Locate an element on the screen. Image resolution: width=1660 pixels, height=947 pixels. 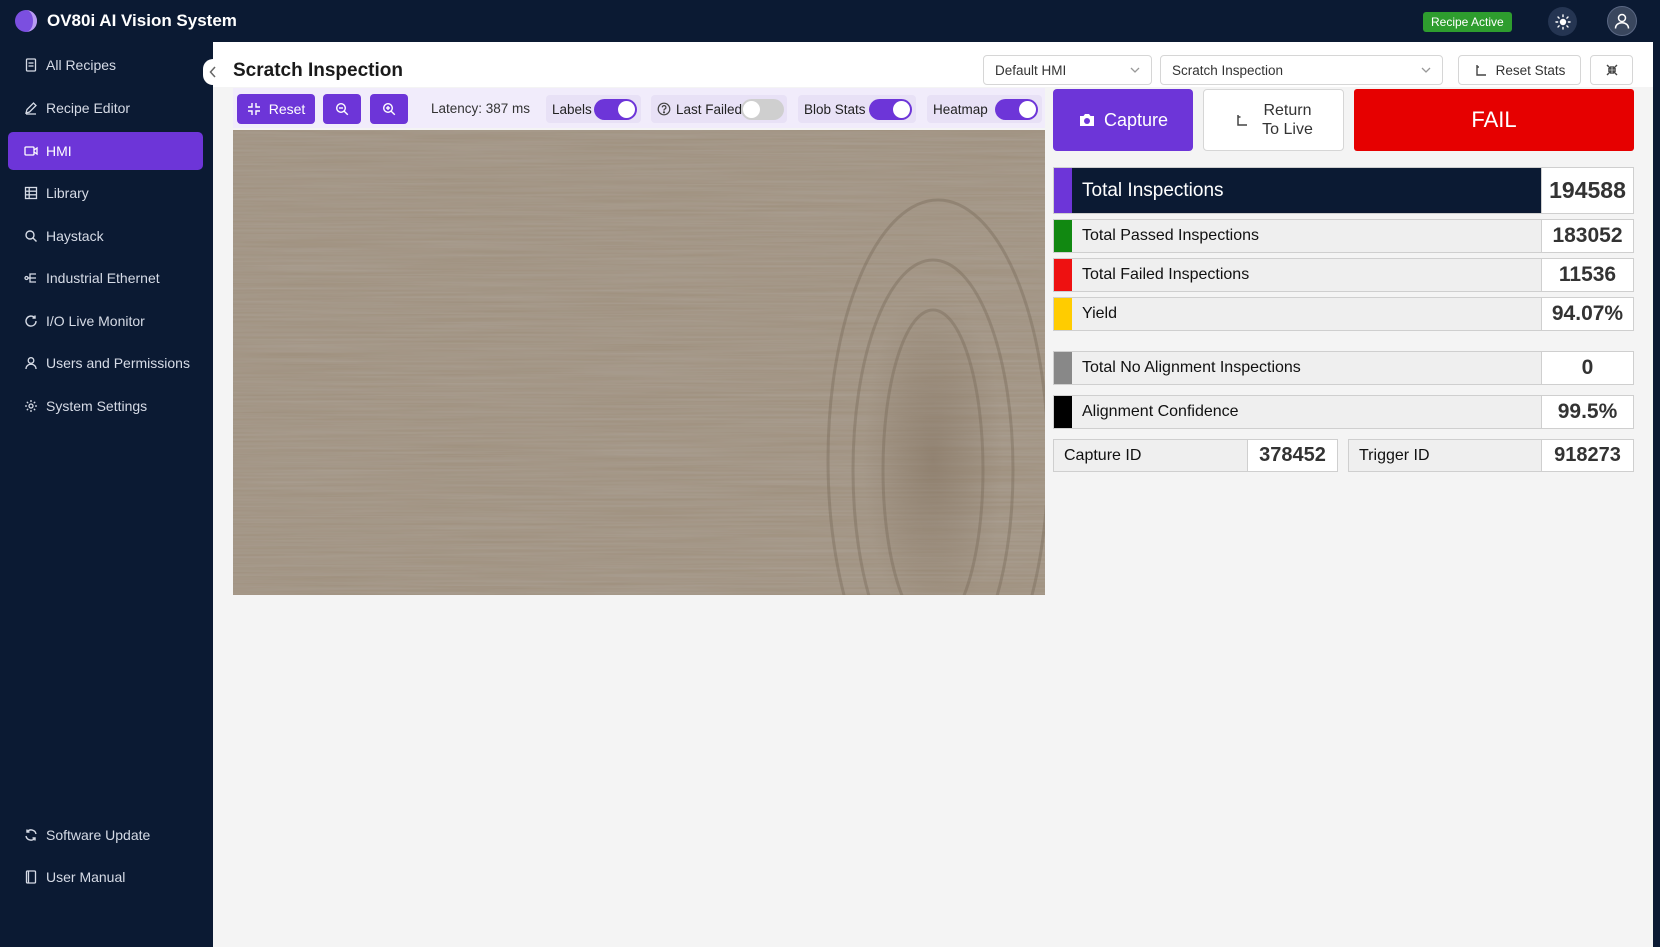
sidebar-item-label: Haystack is located at coordinates (75, 236).